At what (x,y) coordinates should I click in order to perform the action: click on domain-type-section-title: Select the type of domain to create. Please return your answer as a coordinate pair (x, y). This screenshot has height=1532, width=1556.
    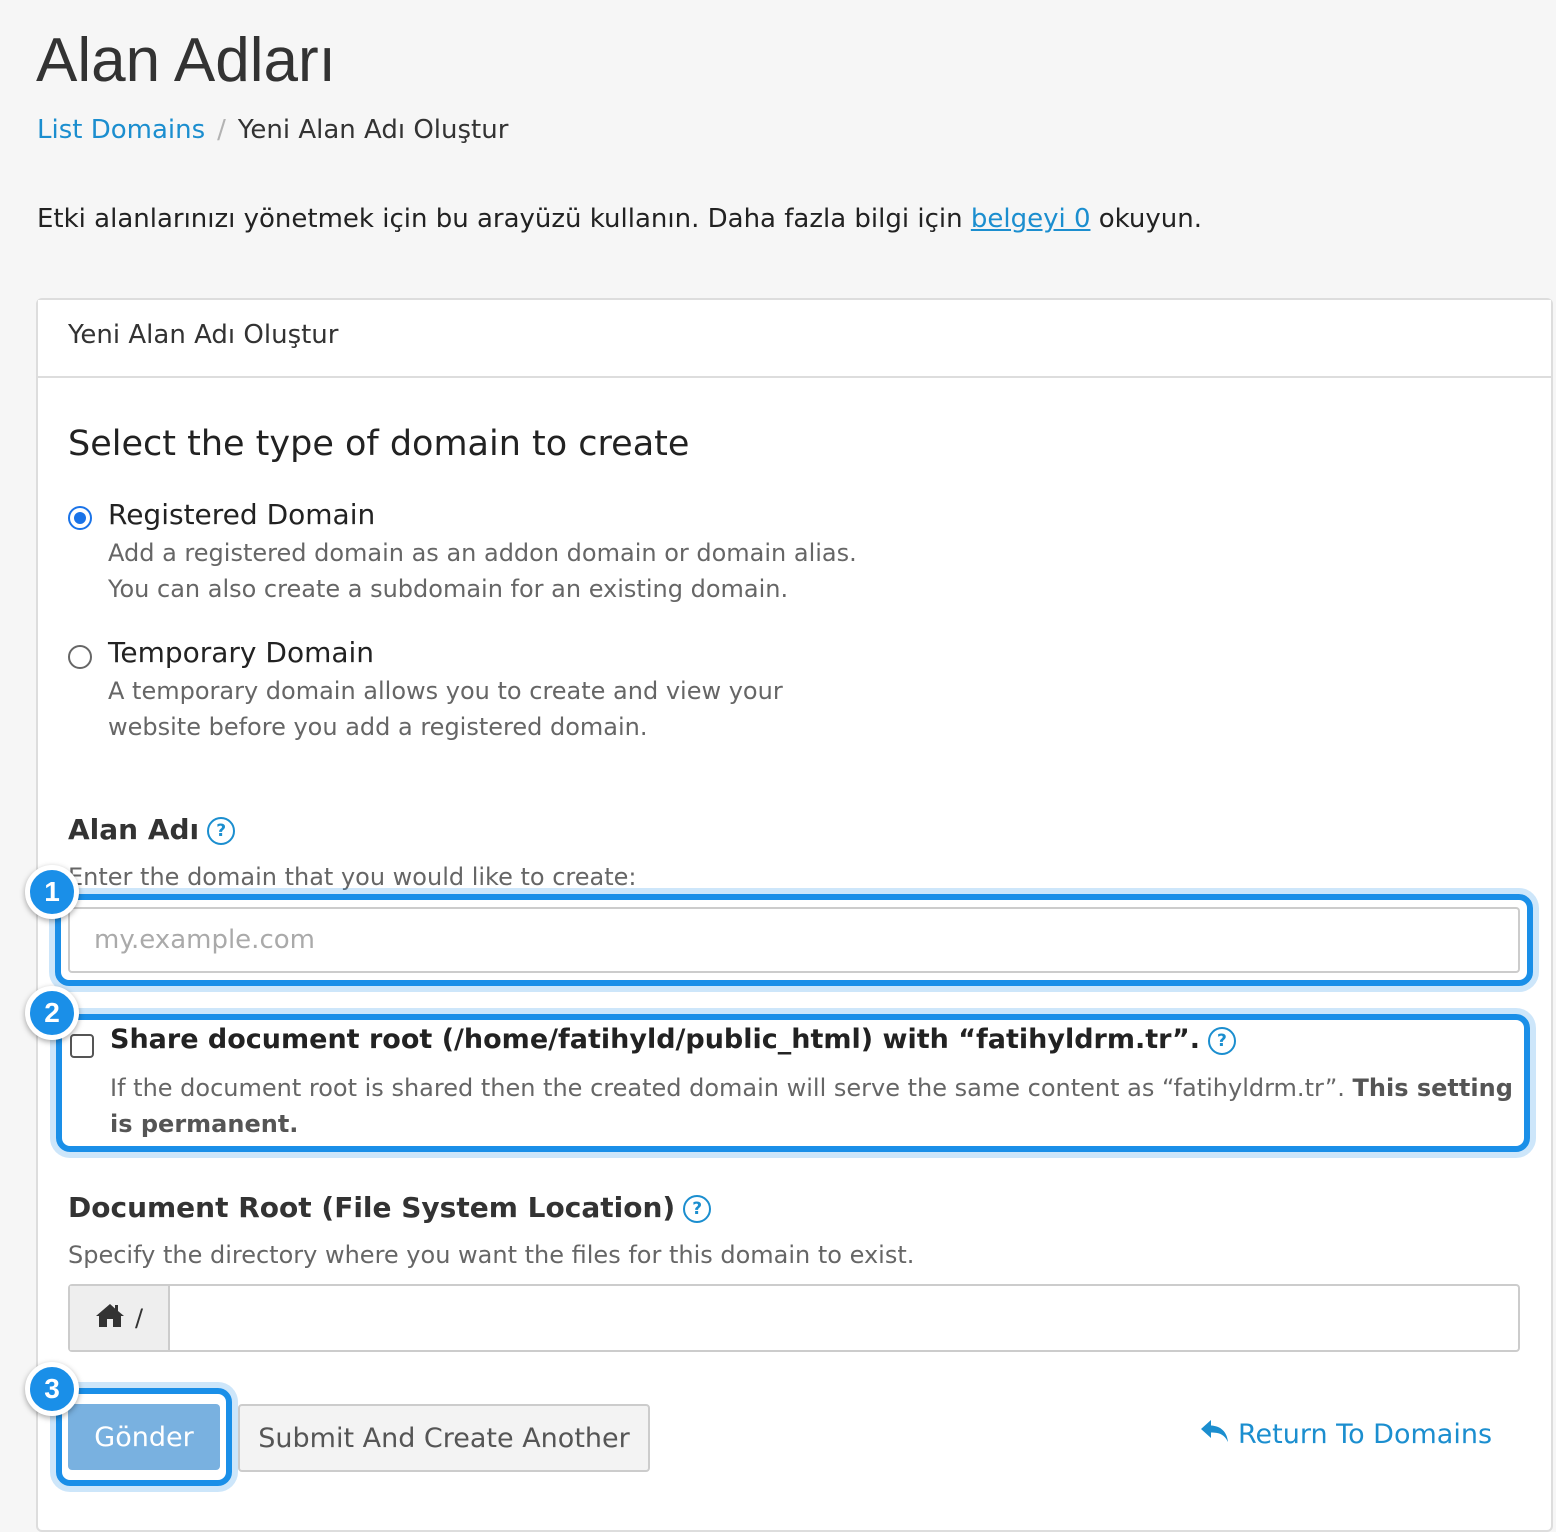
    Looking at the image, I should click on (379, 444).